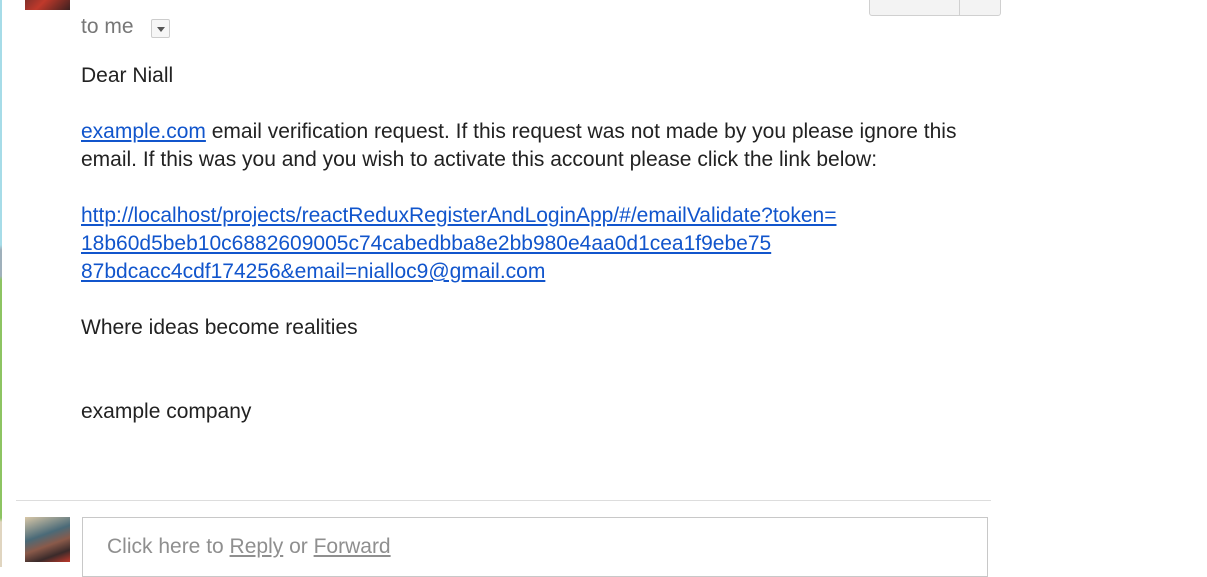 This screenshot has width=1207, height=577. I want to click on reply-prompt: Click here to, so click(168, 546).